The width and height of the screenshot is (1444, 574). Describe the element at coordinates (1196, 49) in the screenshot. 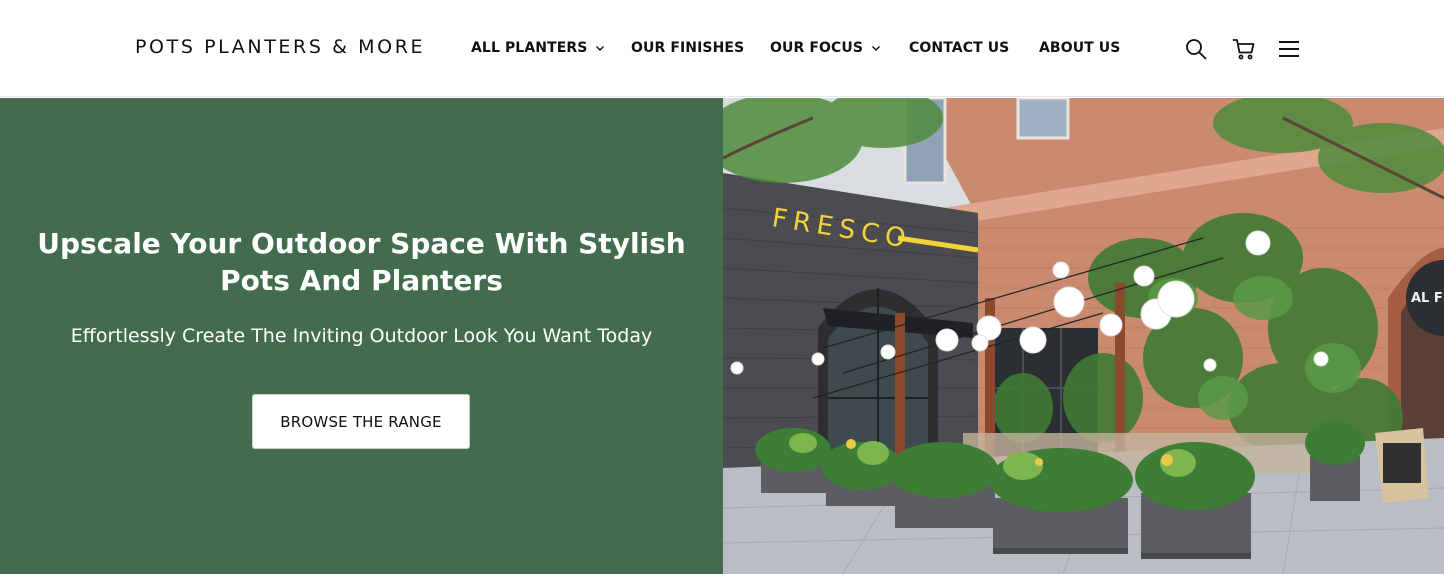

I see `search-icon` at that location.